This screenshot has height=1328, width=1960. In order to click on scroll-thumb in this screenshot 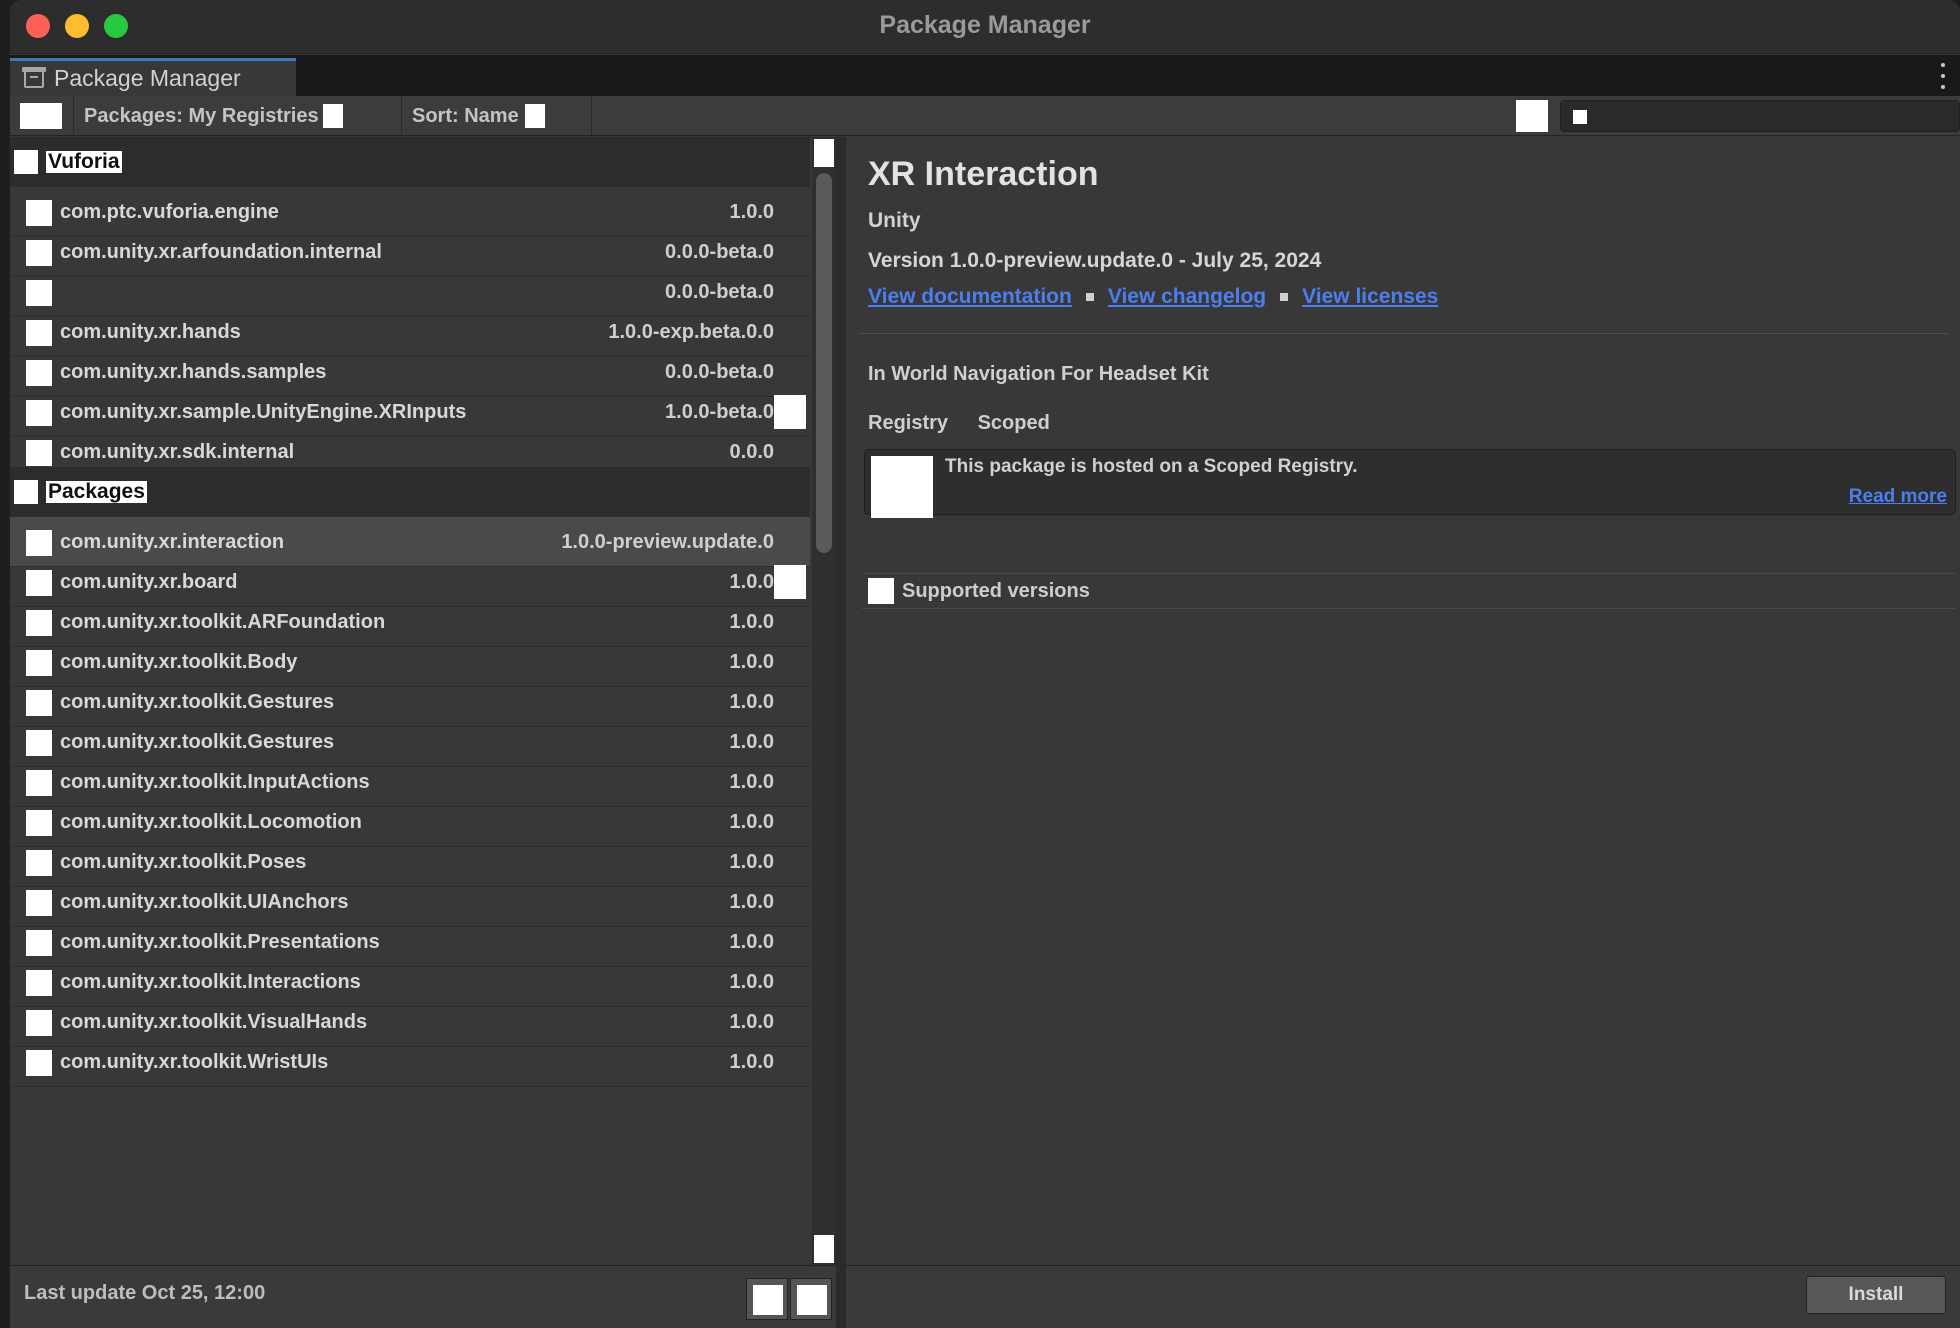, I will do `click(824, 363)`.